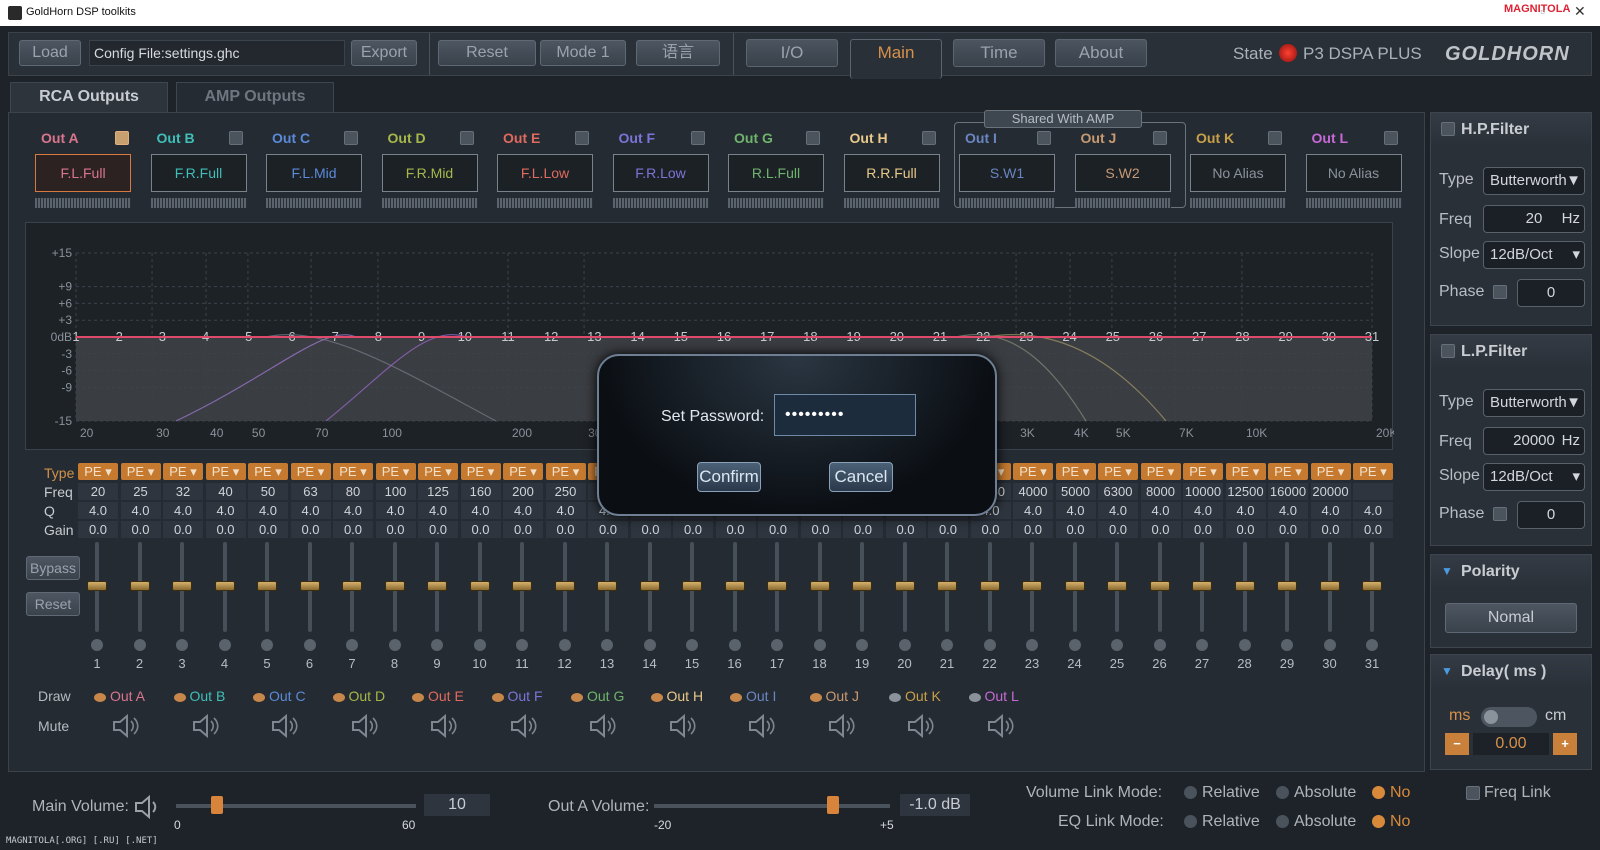 Image resolution: width=1600 pixels, height=850 pixels. What do you see at coordinates (1534, 255) in the screenshot?
I see `hp-slope-select: 12dB/Oct ▾` at bounding box center [1534, 255].